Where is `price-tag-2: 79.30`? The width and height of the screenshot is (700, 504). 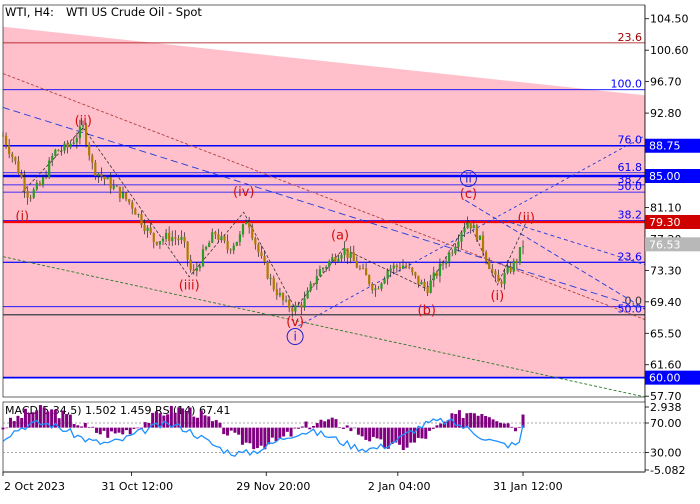
price-tag-2: 79.30 is located at coordinates (665, 222).